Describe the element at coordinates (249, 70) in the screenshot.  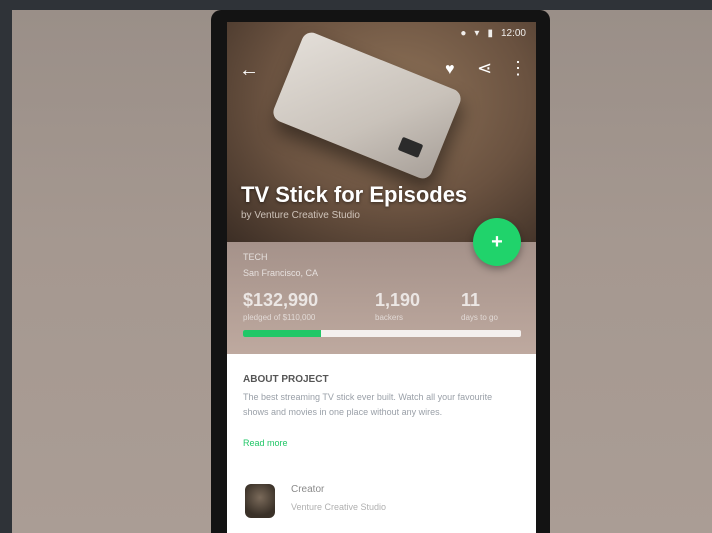
I see `back-arrow-icon: ←` at that location.